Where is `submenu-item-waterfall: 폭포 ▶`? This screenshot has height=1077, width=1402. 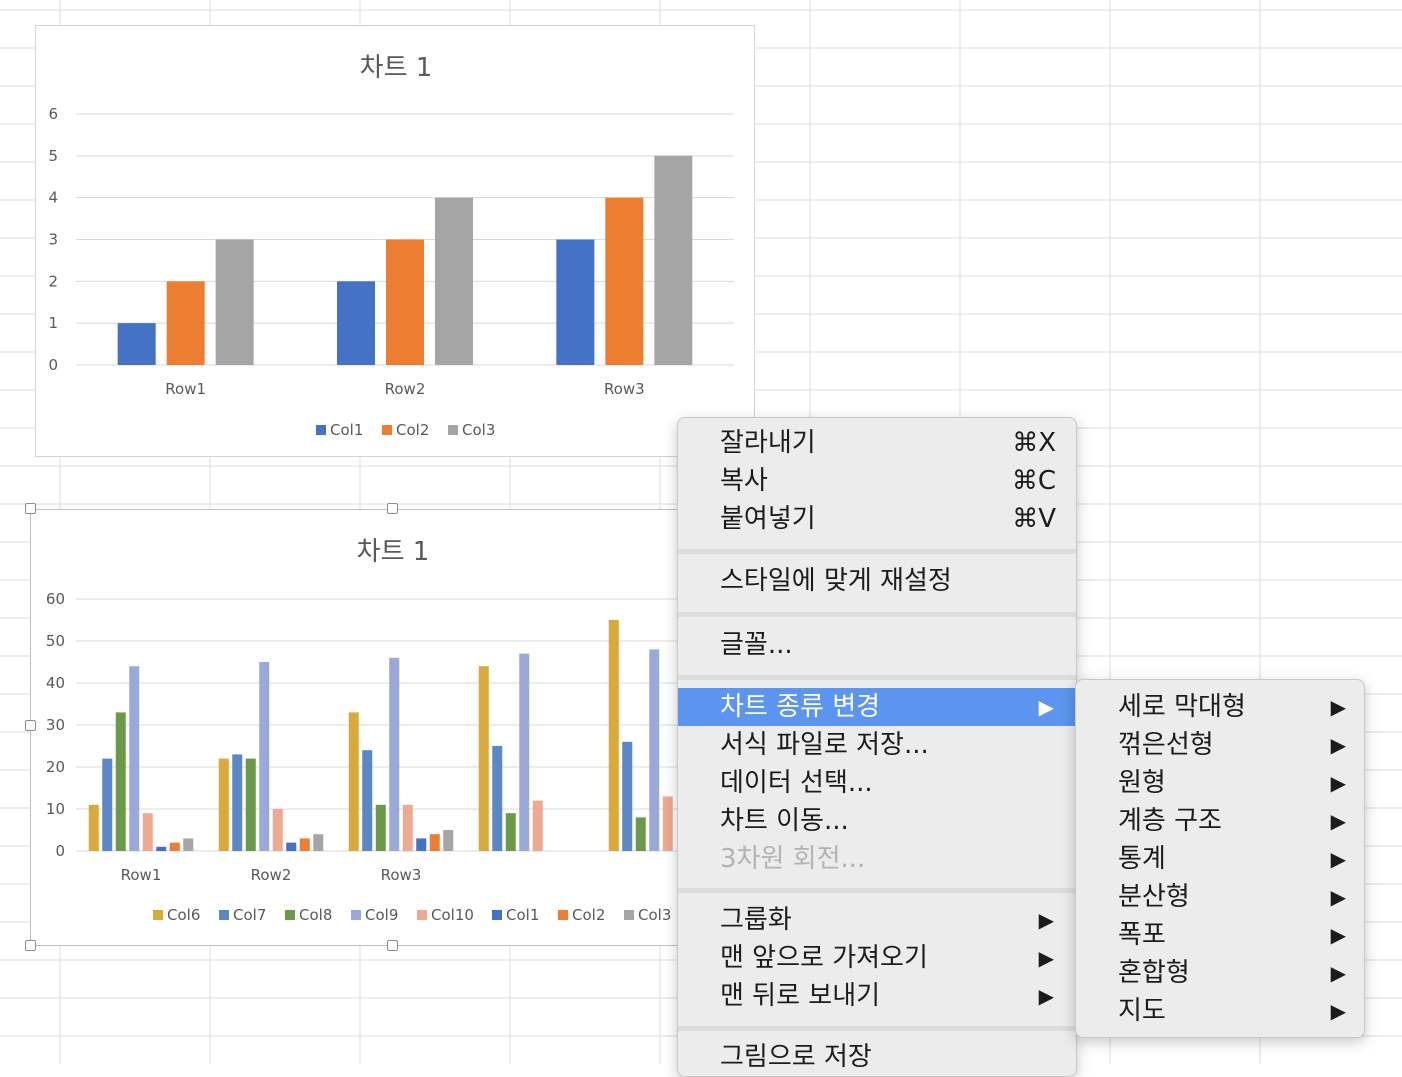
submenu-item-waterfall: 폭포 ▶ is located at coordinates (1220, 935).